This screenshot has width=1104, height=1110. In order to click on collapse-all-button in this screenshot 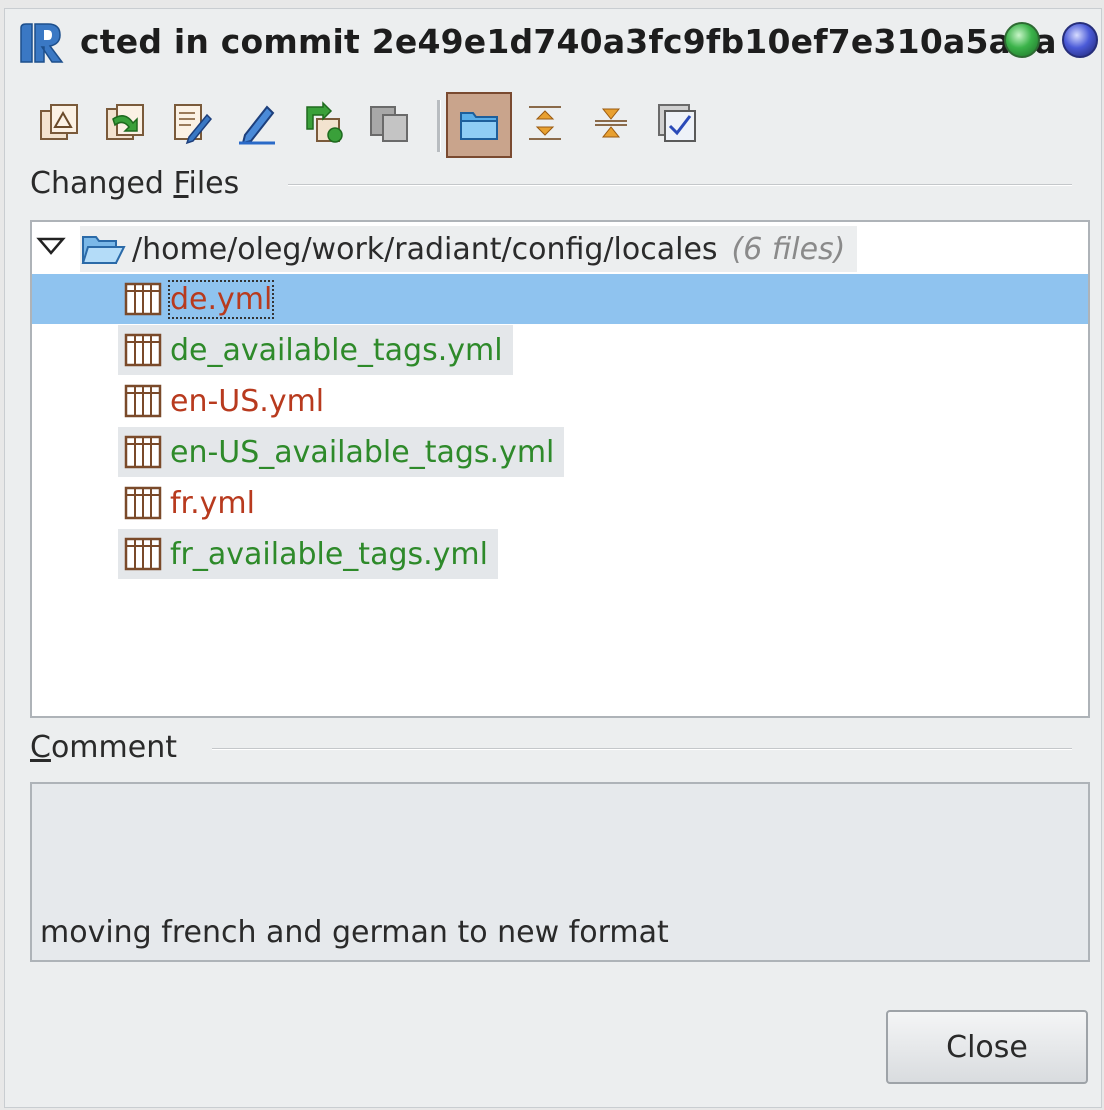, I will do `click(611, 123)`.